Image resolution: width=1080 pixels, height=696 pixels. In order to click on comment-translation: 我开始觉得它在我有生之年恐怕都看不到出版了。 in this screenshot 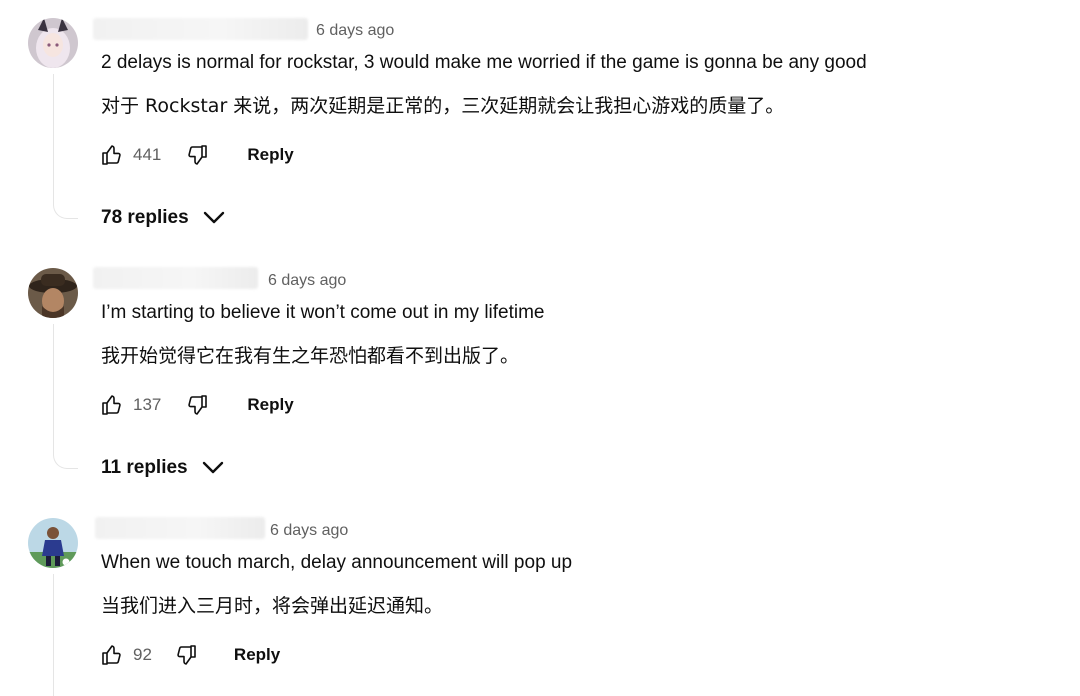, I will do `click(310, 356)`.